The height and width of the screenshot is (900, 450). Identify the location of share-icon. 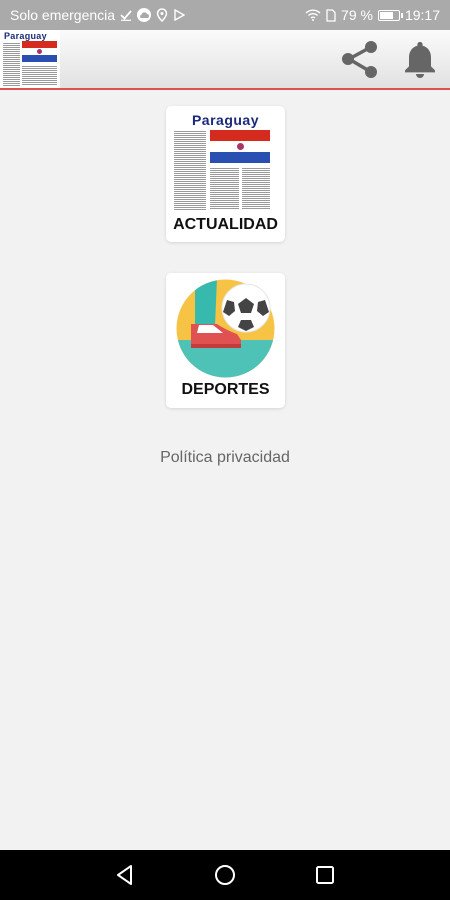
(359, 59).